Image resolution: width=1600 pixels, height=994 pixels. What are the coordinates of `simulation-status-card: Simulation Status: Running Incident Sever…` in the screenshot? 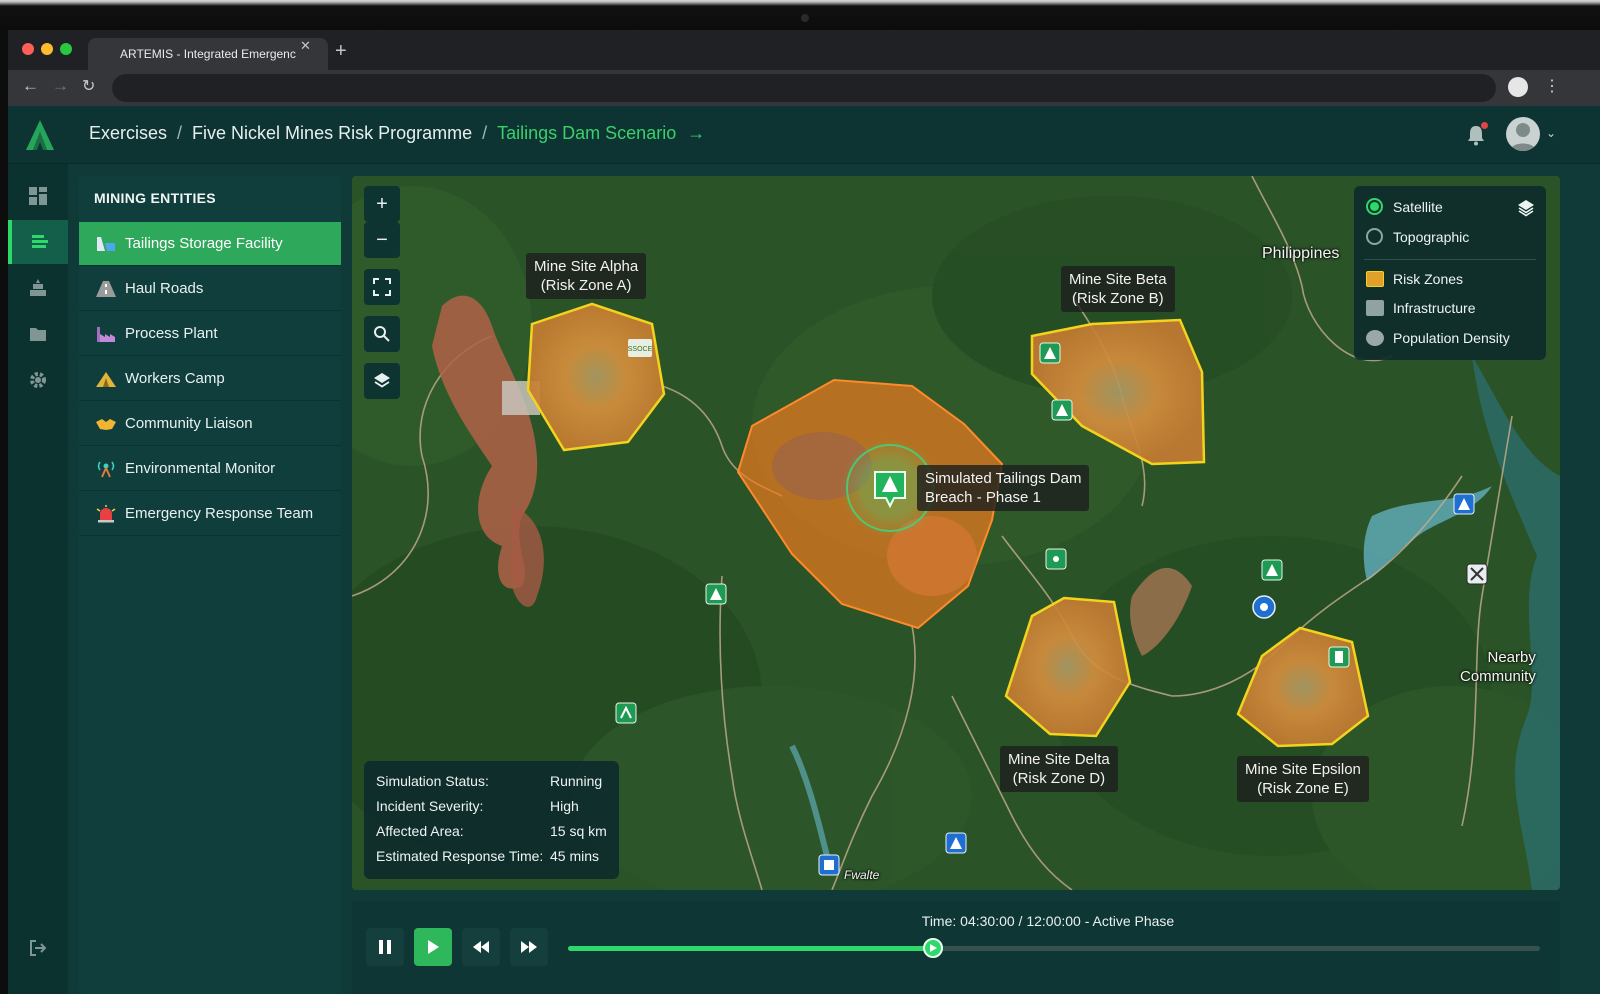 It's located at (491, 820).